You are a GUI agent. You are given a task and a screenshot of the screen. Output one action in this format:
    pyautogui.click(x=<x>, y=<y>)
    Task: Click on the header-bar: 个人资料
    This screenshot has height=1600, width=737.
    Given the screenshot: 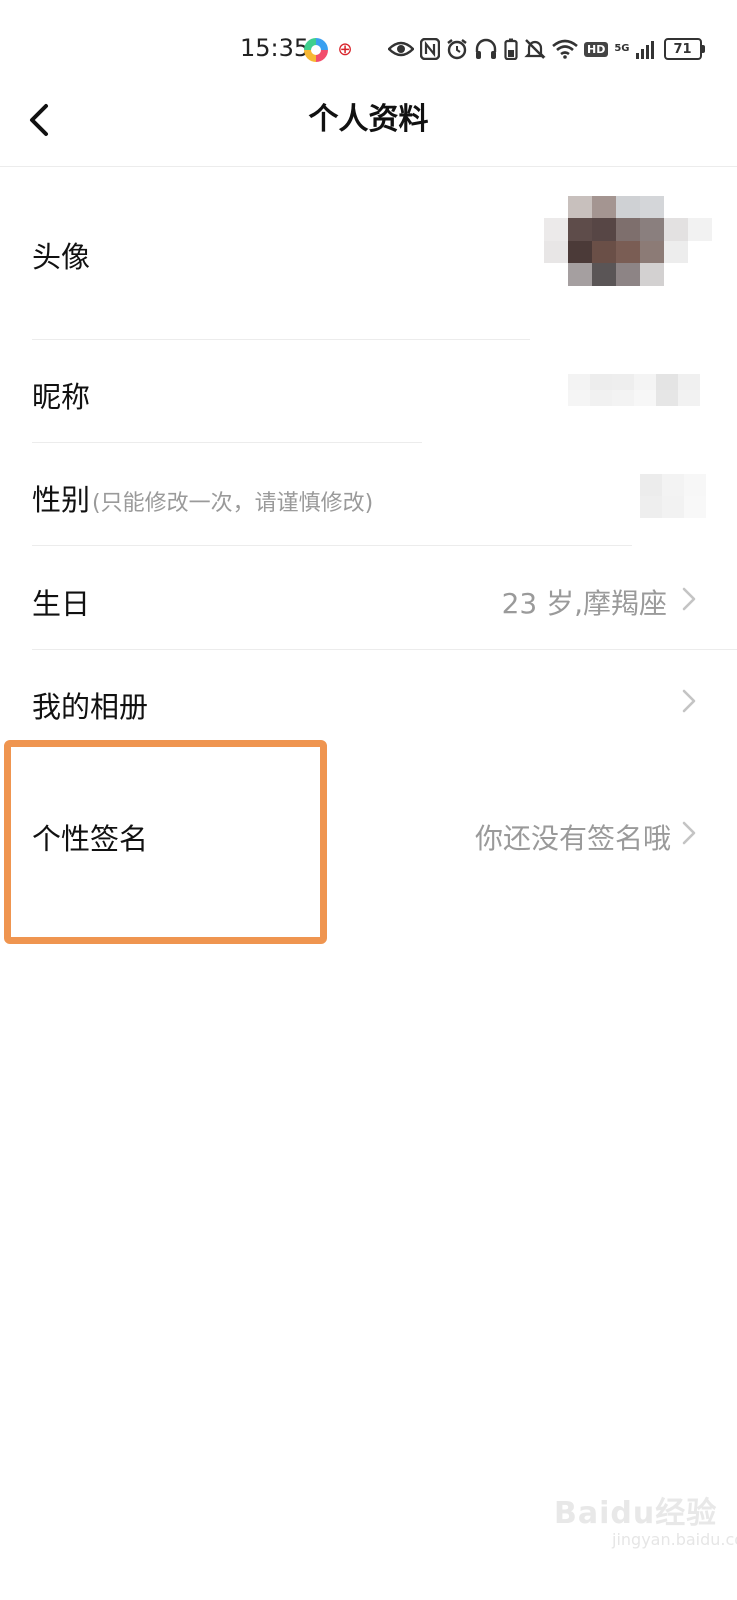 What is the action you would take?
    pyautogui.click(x=368, y=133)
    